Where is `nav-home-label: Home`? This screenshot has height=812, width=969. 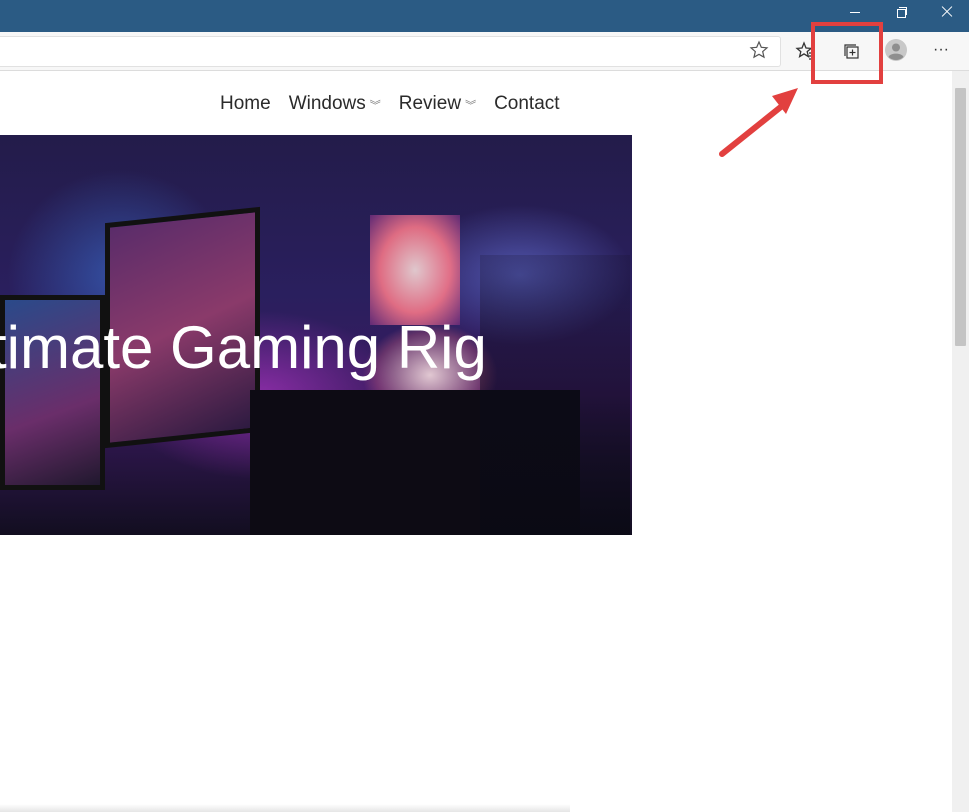
nav-home-label: Home is located at coordinates (245, 103).